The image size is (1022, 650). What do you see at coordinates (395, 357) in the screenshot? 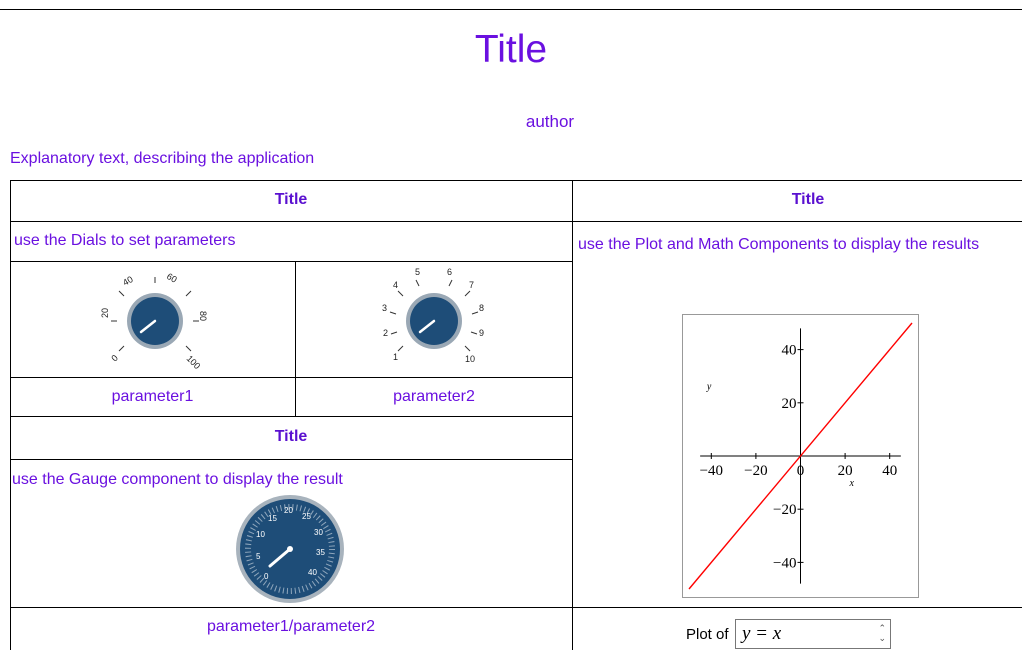
I see `dial2-tick-label: 1` at bounding box center [395, 357].